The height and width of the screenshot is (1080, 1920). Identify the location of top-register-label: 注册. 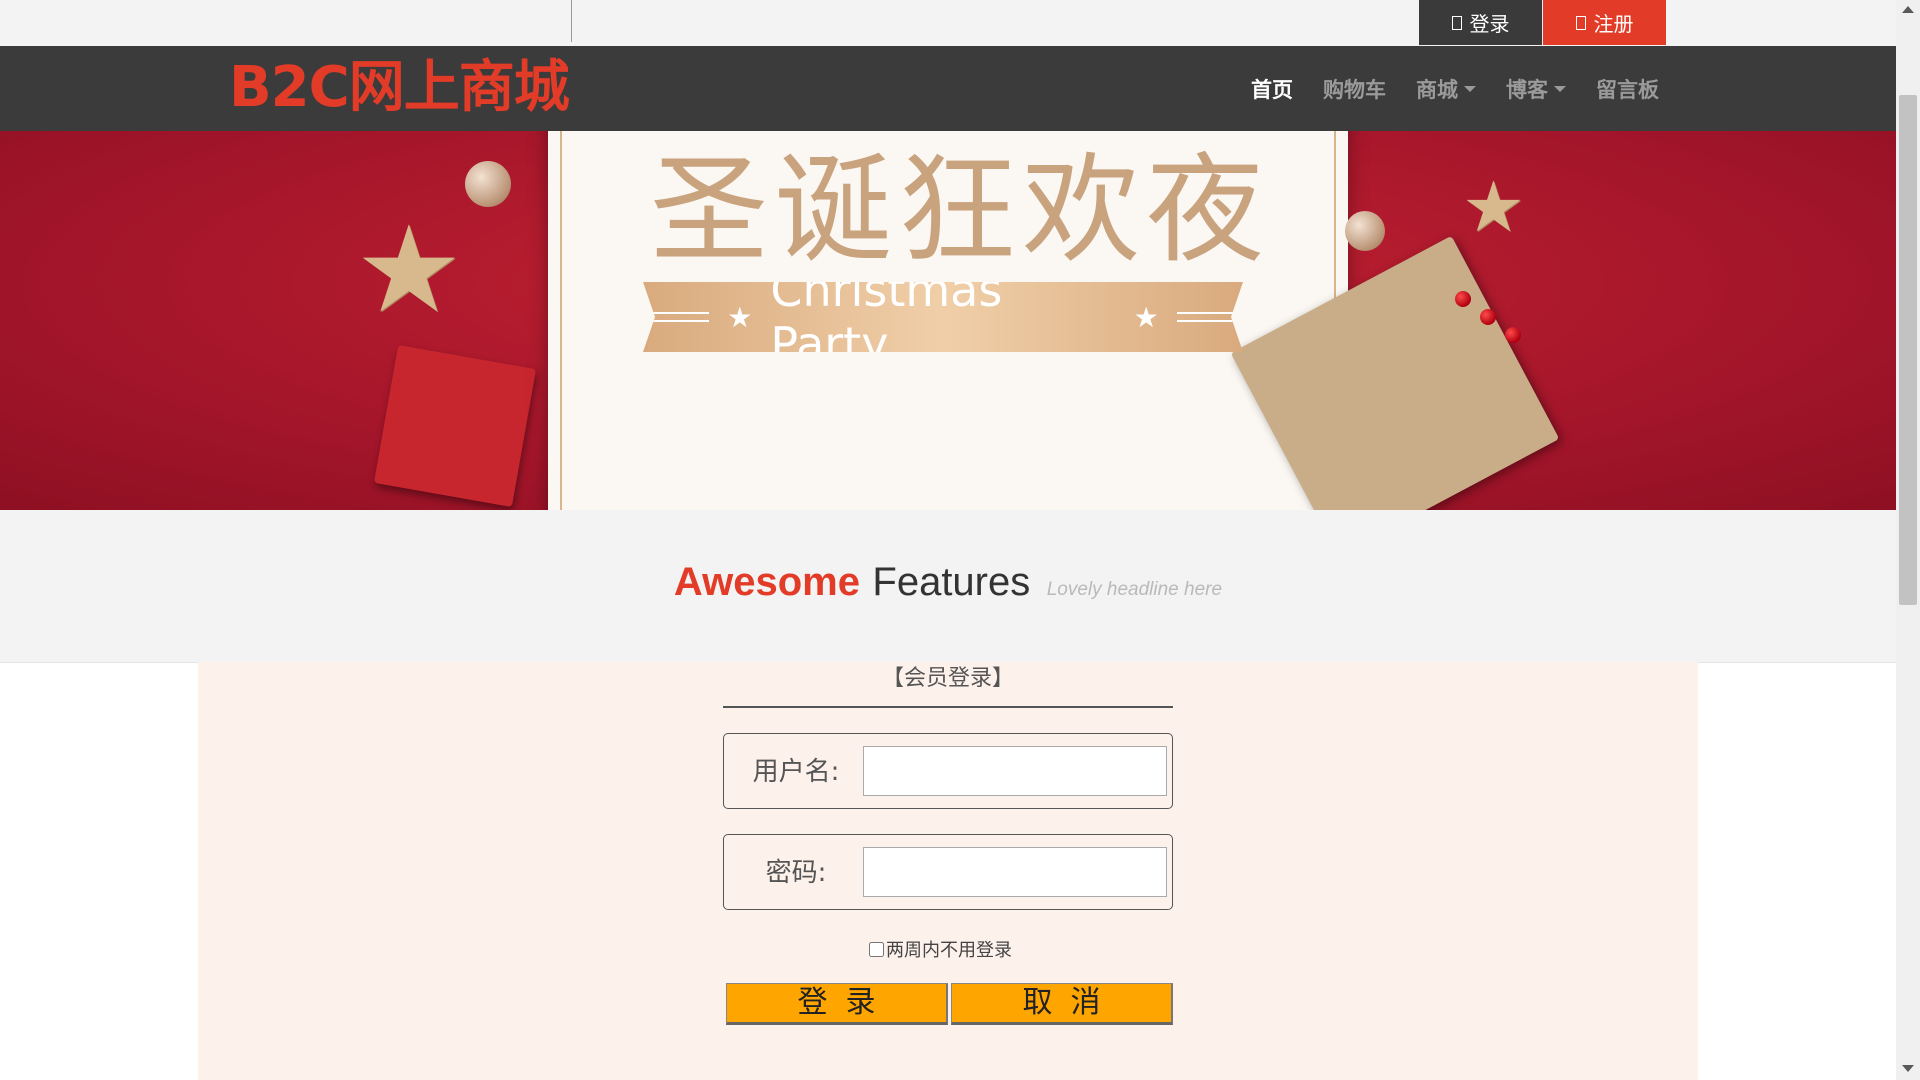
(1613, 24).